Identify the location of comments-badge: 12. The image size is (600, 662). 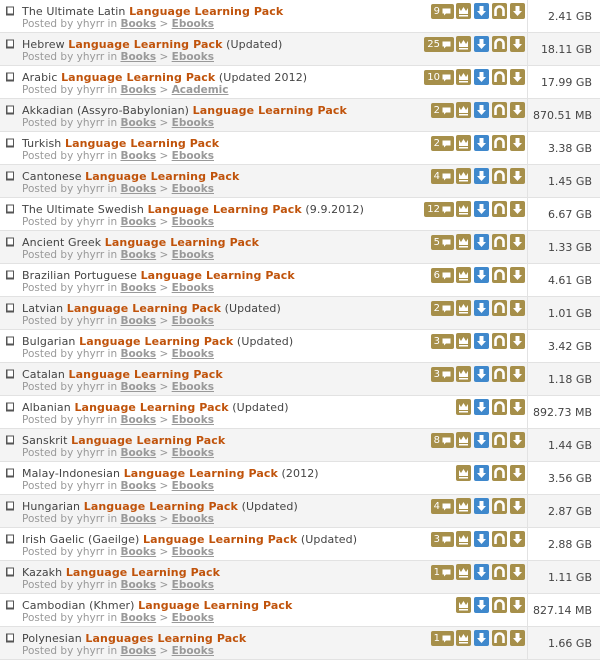
(439, 209).